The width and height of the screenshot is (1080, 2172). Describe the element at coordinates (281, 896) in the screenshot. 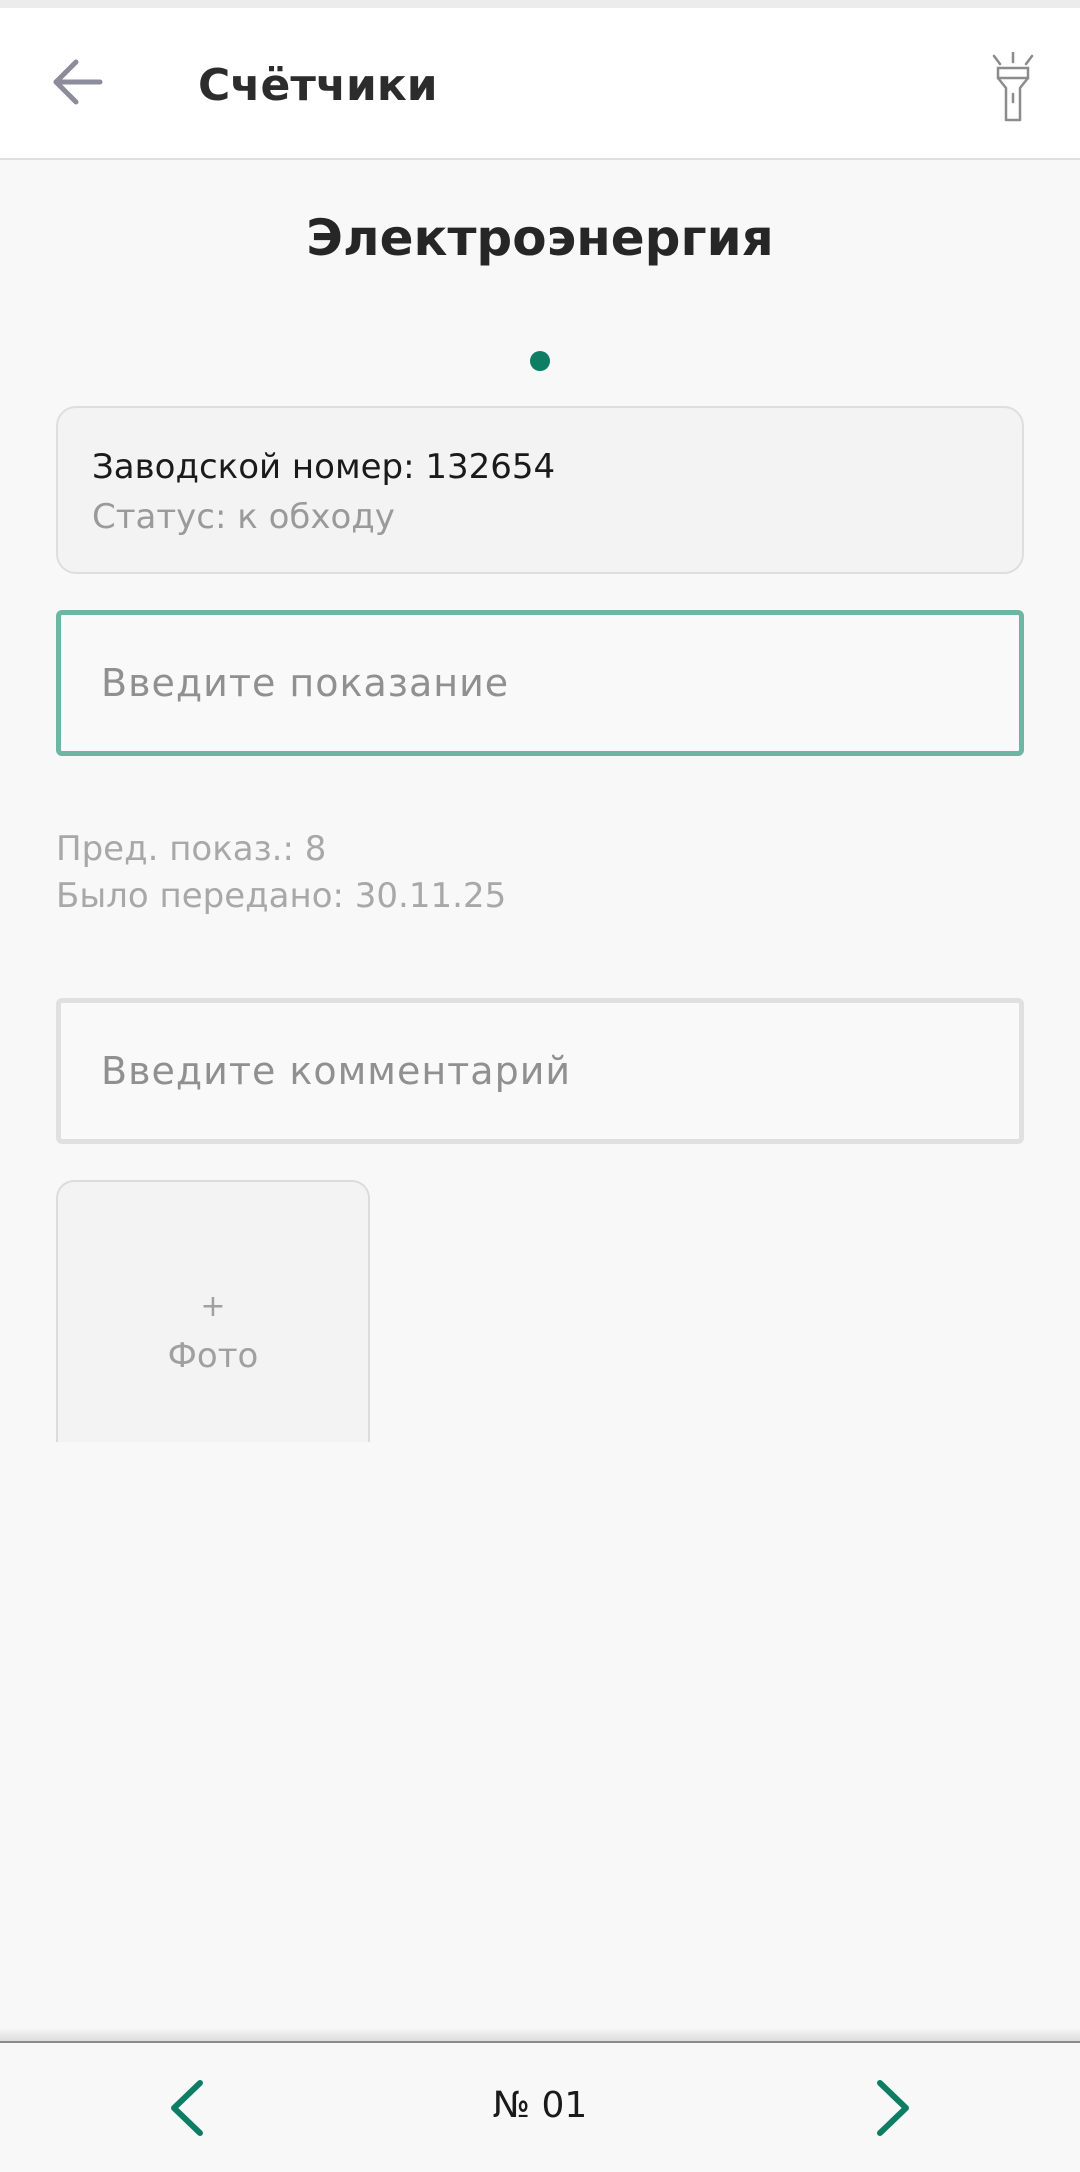

I see `sent-date: Было передано: 30.11.25` at that location.